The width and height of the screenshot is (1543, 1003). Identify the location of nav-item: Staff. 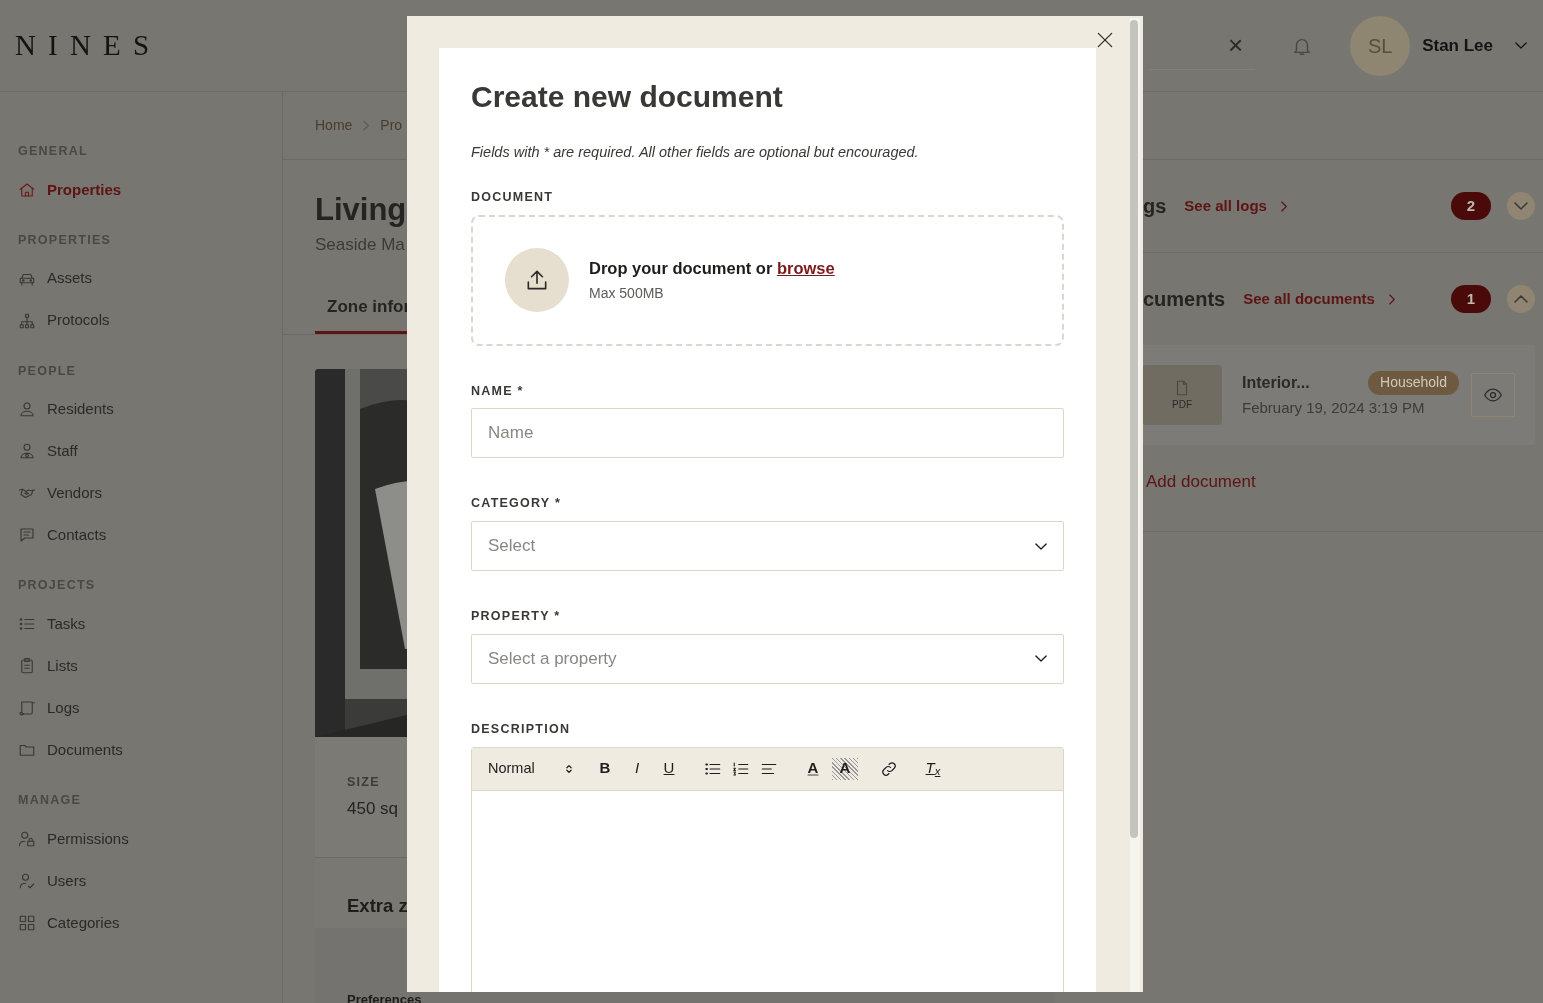
(48, 451).